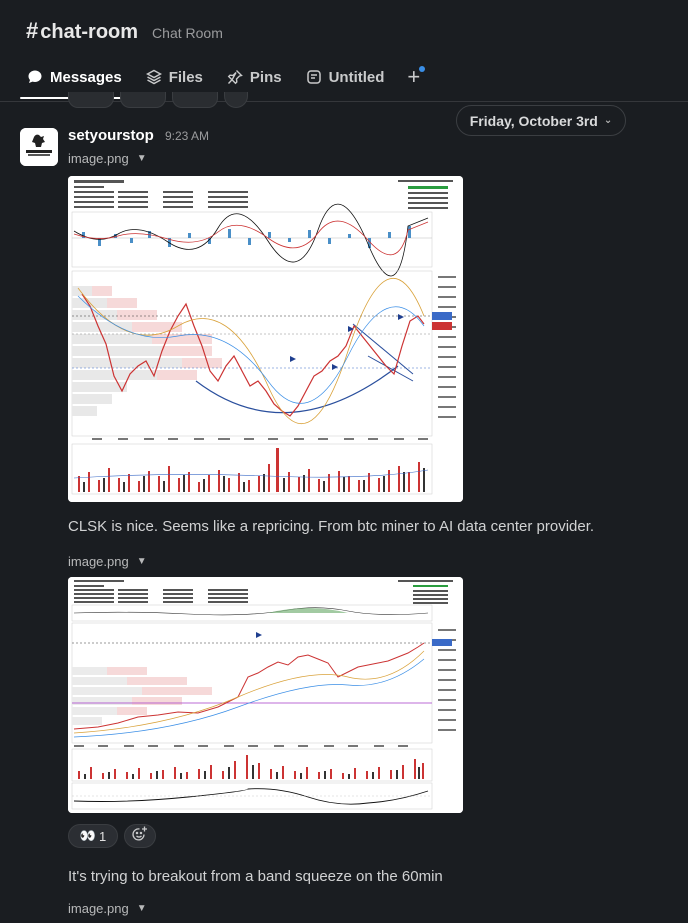  What do you see at coordinates (413, 77) in the screenshot?
I see `add-tab-button: +` at bounding box center [413, 77].